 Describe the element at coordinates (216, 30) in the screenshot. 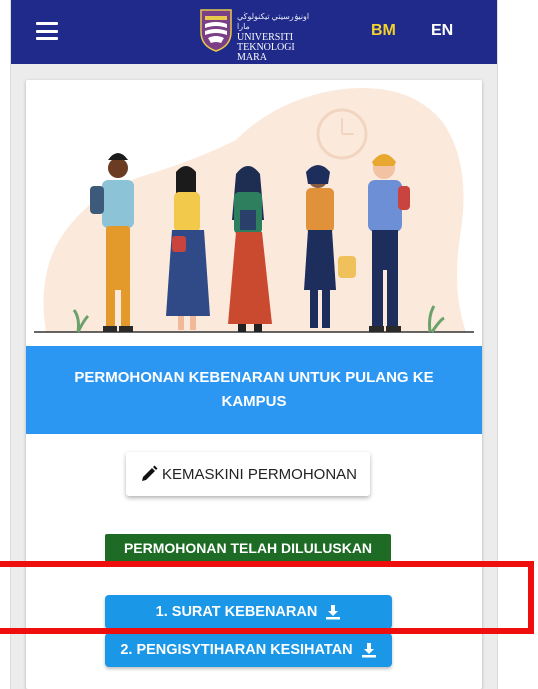

I see `crest-icon` at that location.